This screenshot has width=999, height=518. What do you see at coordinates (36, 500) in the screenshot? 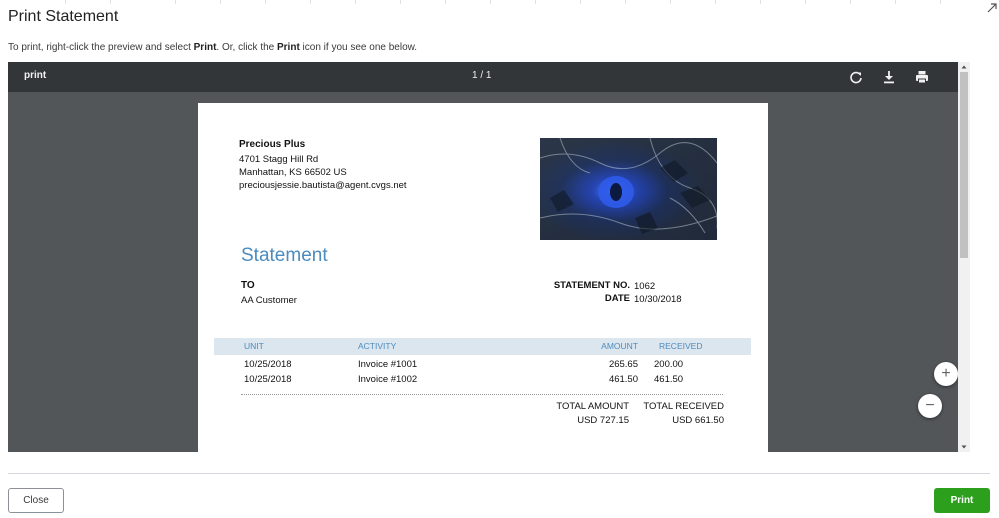
I see `close-button: Close` at bounding box center [36, 500].